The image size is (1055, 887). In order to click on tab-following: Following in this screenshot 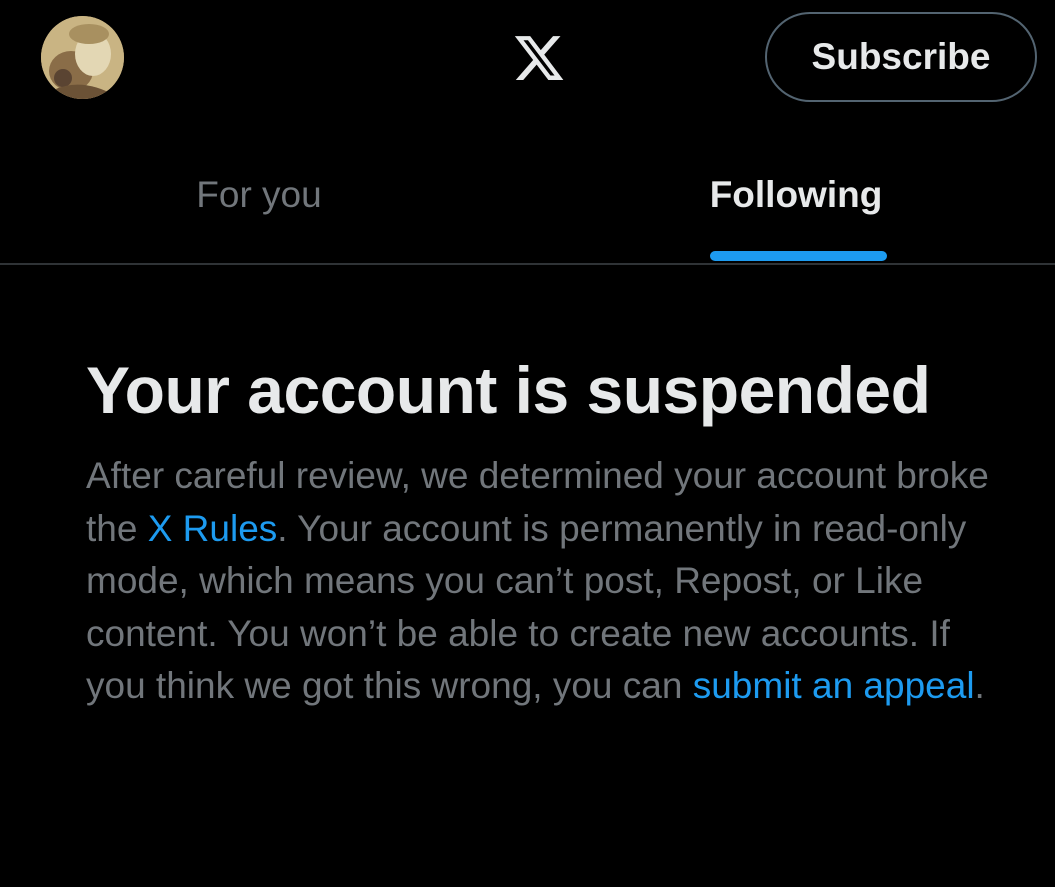, I will do `click(796, 206)`.